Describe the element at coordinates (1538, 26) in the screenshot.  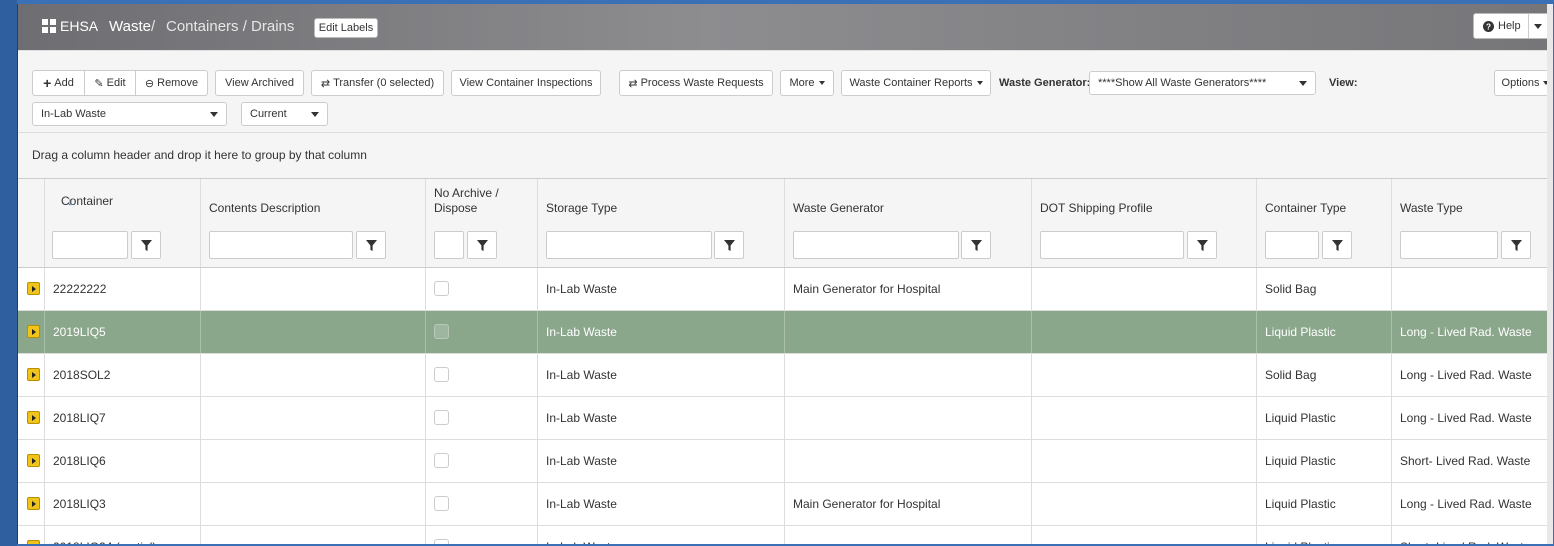
I see `help-dropdown-caret` at that location.